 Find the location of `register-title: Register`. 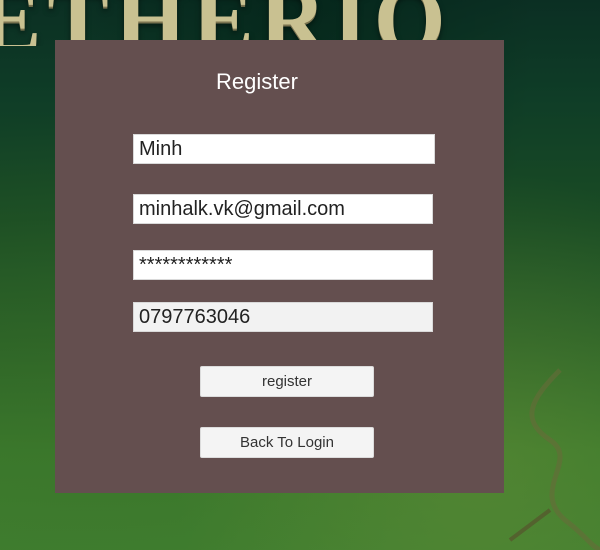

register-title: Register is located at coordinates (257, 81).